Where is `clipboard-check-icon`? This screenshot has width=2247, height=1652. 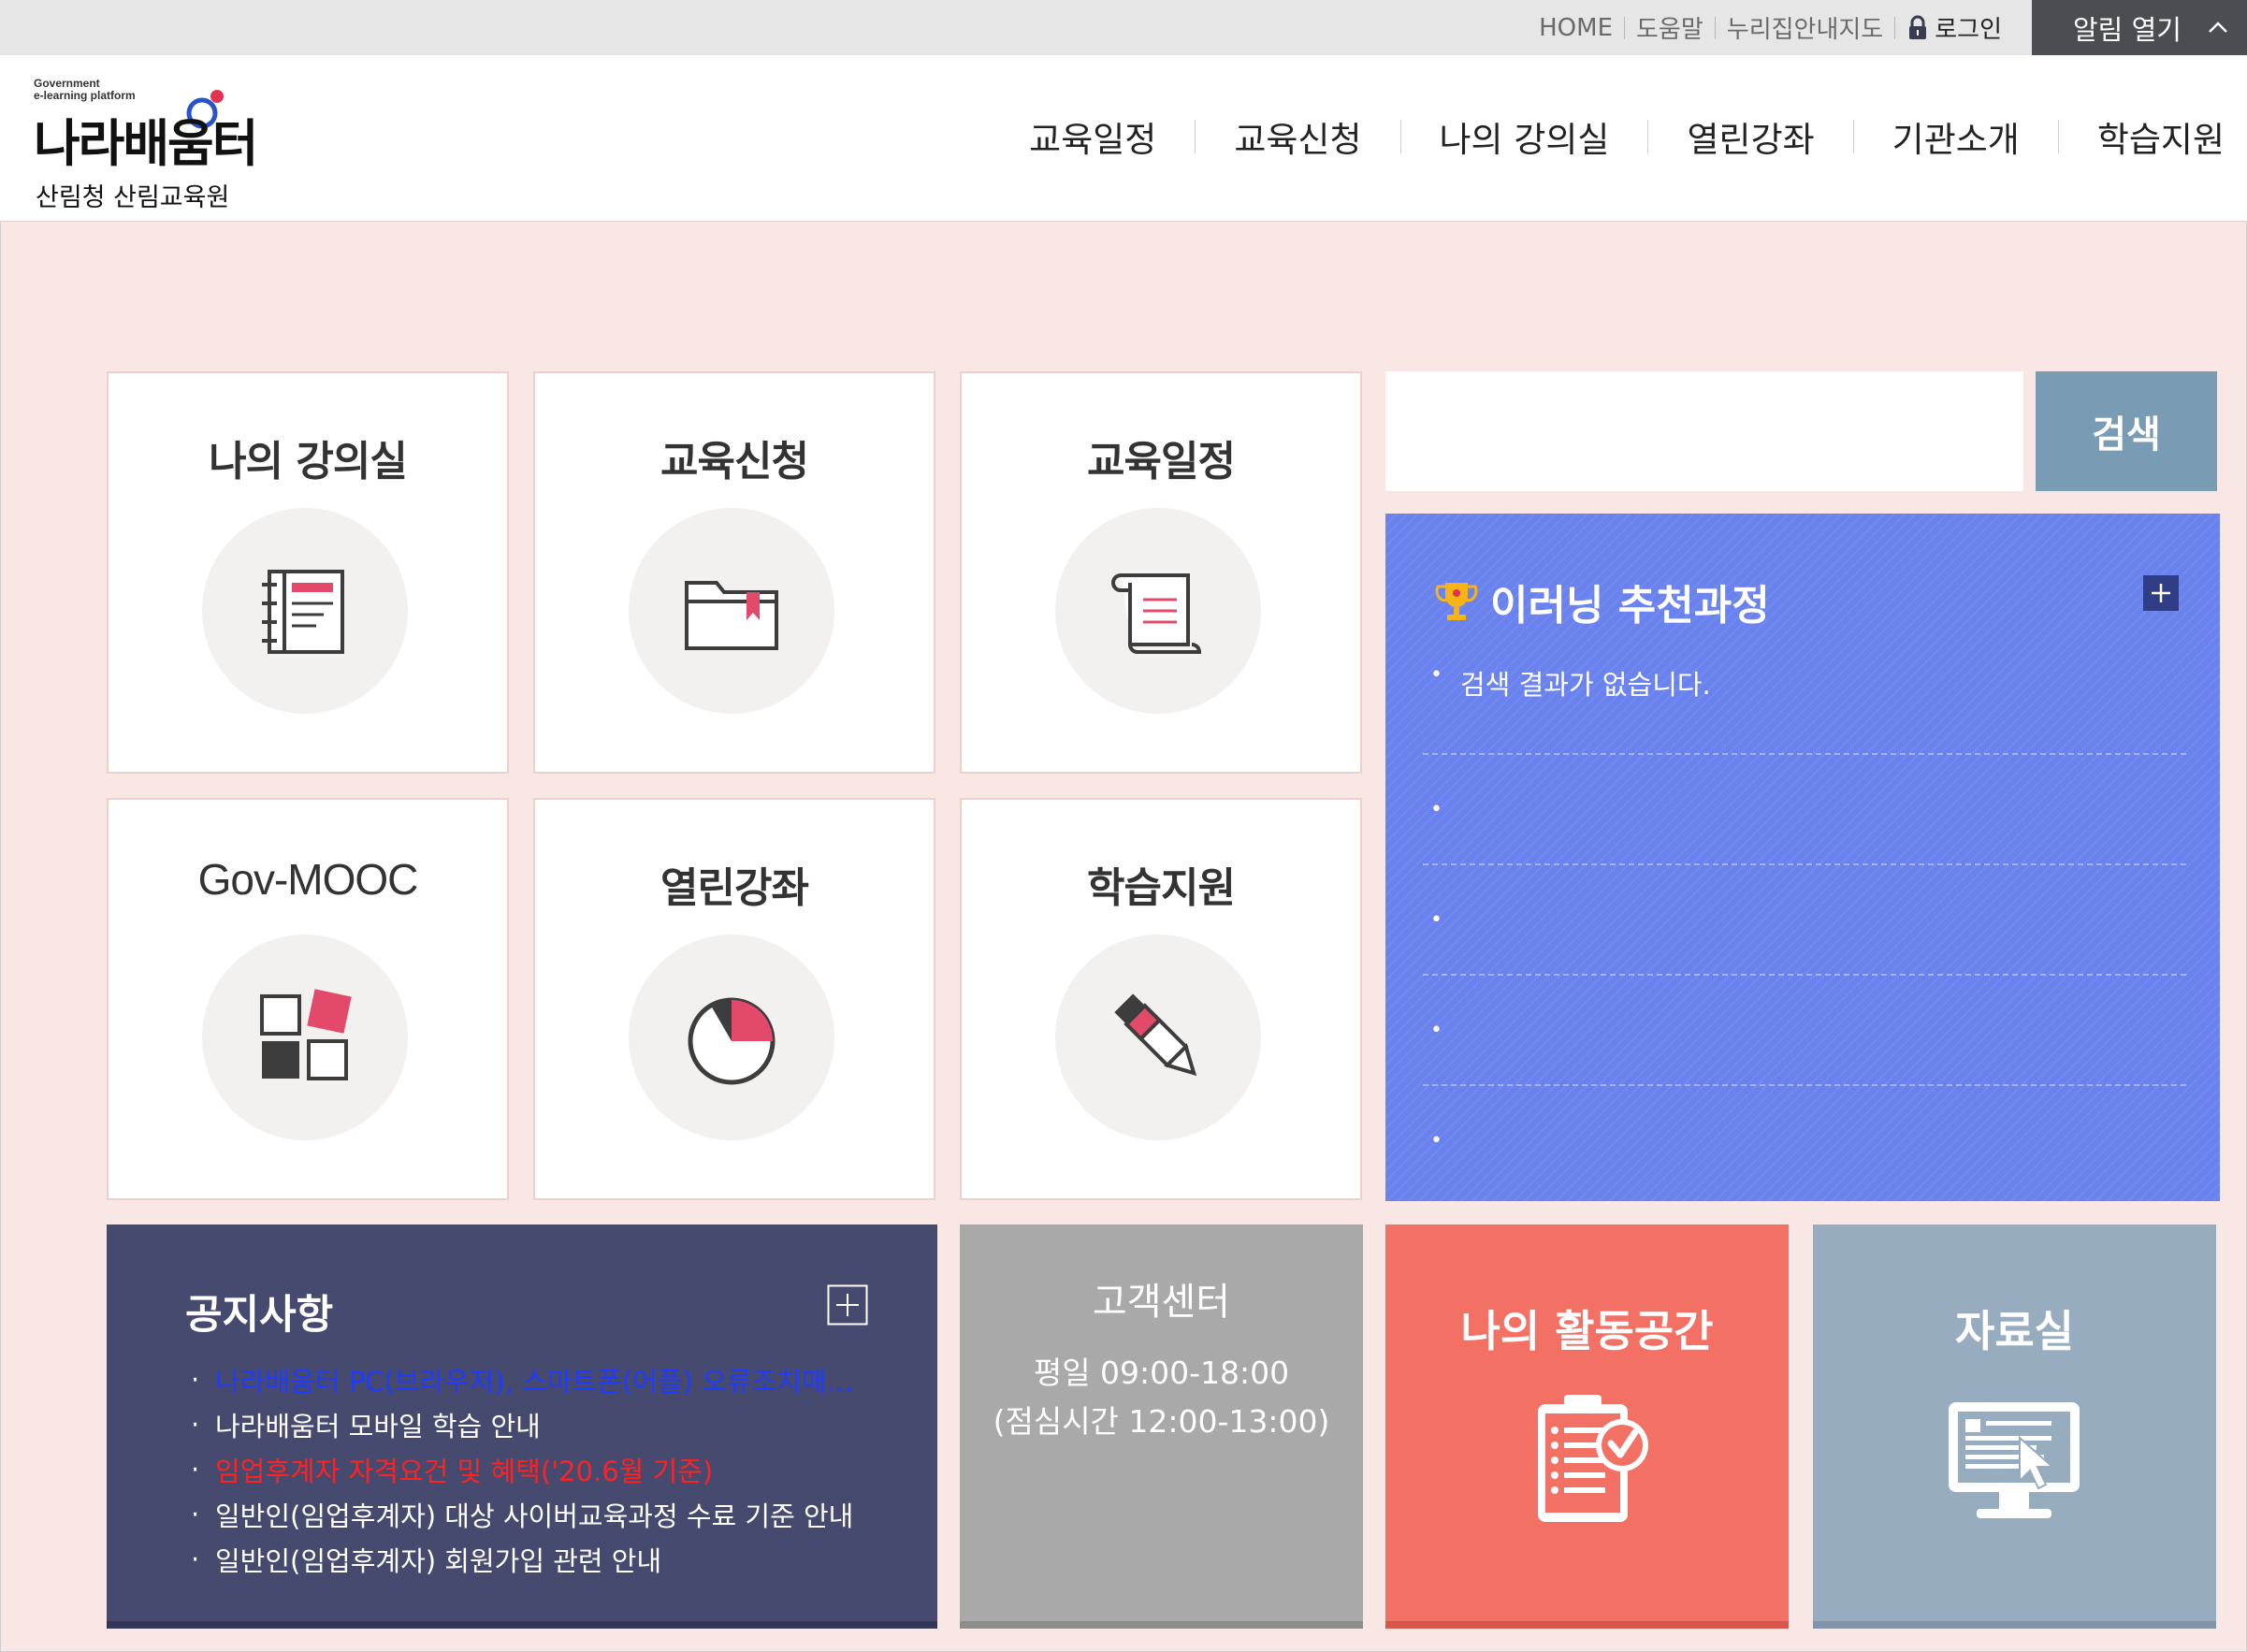
clipboard-check-icon is located at coordinates (1593, 1458).